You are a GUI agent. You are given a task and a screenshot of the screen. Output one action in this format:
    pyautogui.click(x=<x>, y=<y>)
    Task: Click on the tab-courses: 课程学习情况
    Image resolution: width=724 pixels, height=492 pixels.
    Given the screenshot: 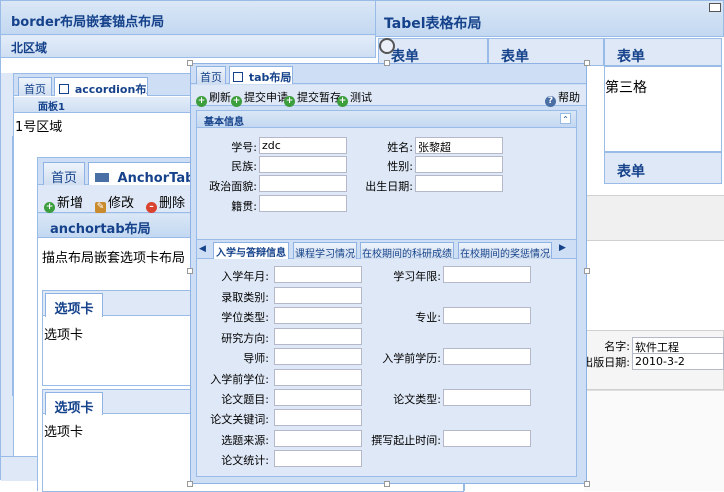 What is the action you would take?
    pyautogui.click(x=325, y=250)
    